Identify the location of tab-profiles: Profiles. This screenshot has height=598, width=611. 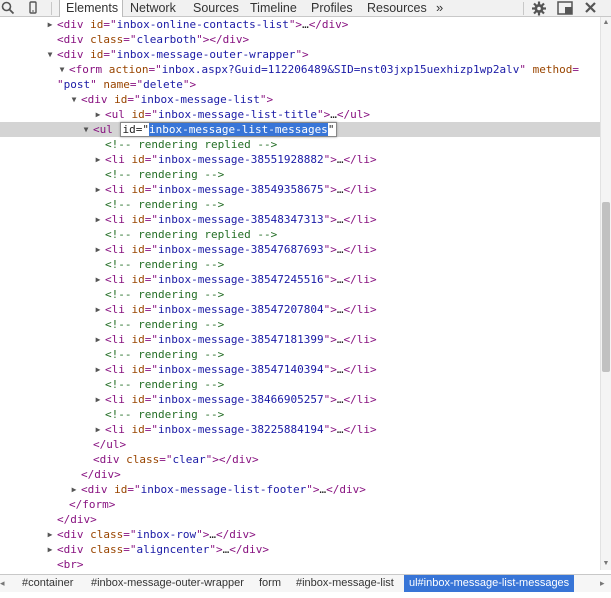
(332, 8).